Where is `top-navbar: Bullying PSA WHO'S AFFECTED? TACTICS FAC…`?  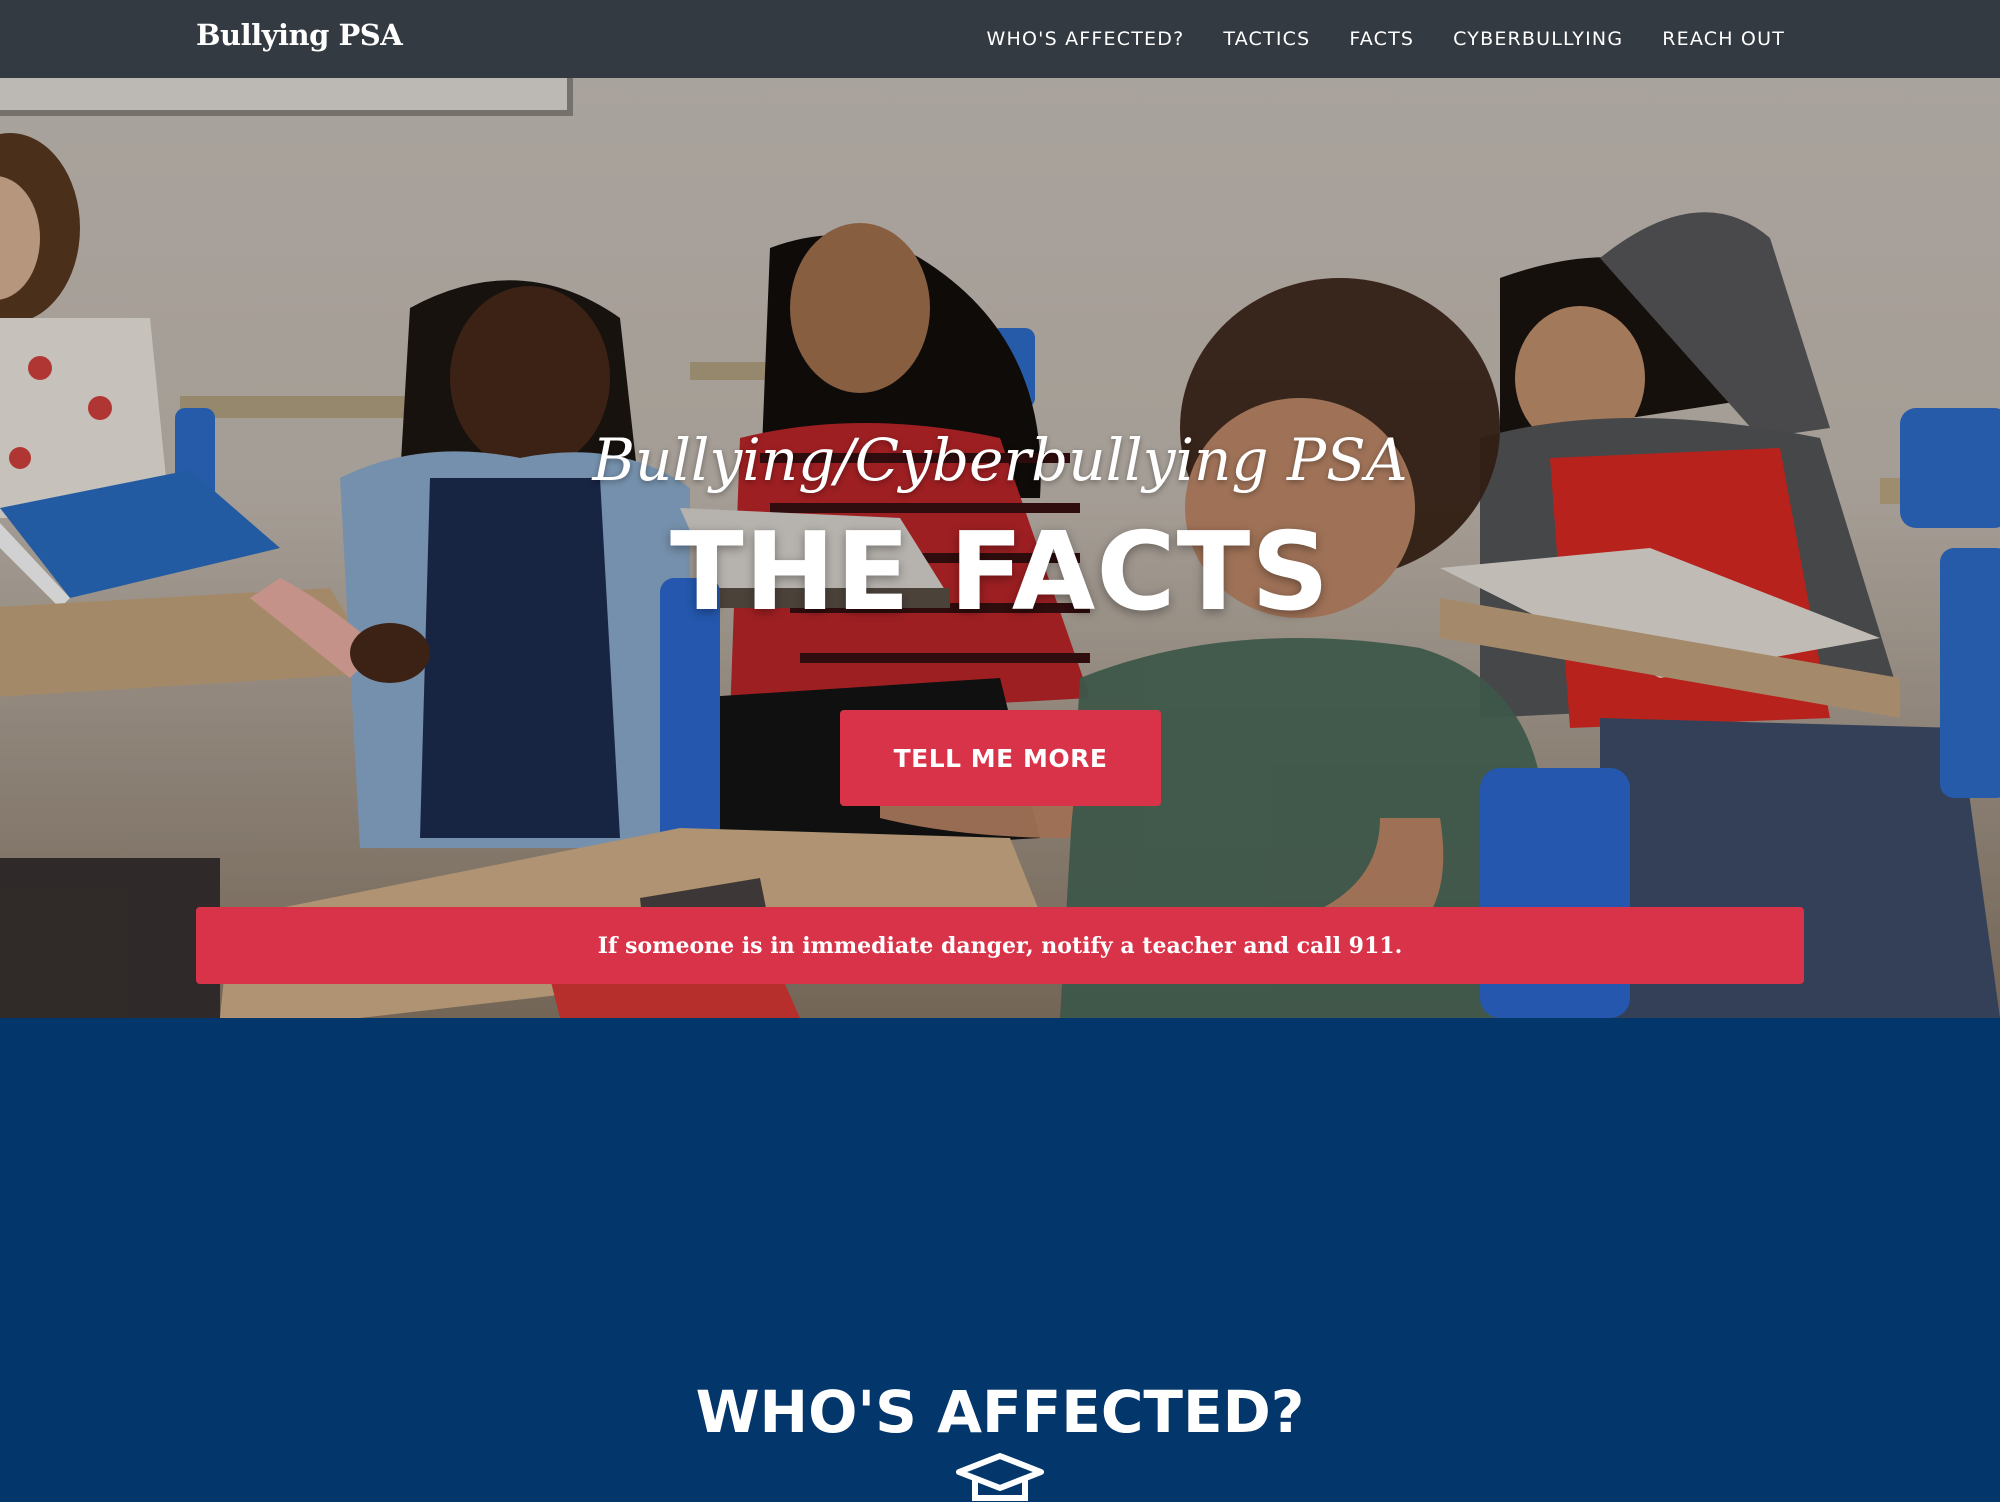
top-navbar: Bullying PSA WHO'S AFFECTED? TACTICS FAC… is located at coordinates (1000, 39).